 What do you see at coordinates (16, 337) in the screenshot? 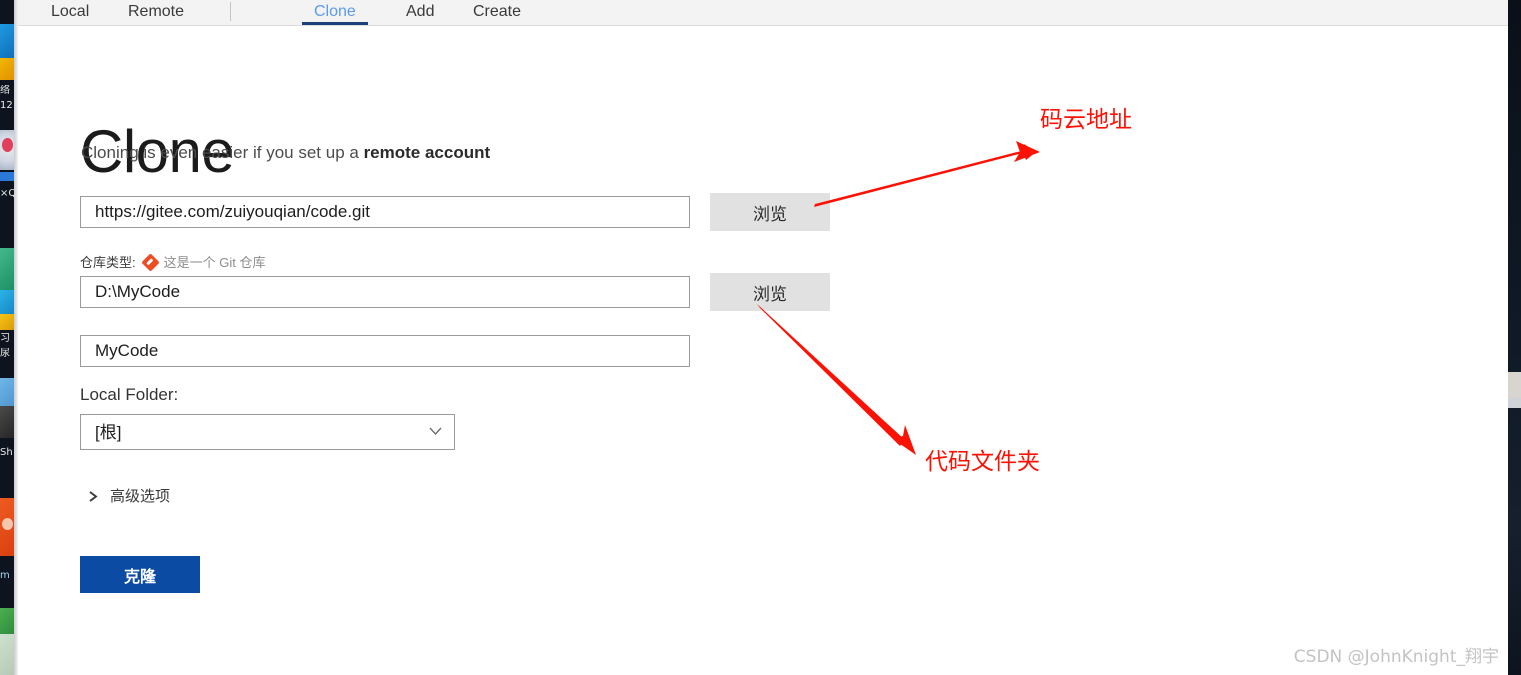
I see `window-left-edge` at bounding box center [16, 337].